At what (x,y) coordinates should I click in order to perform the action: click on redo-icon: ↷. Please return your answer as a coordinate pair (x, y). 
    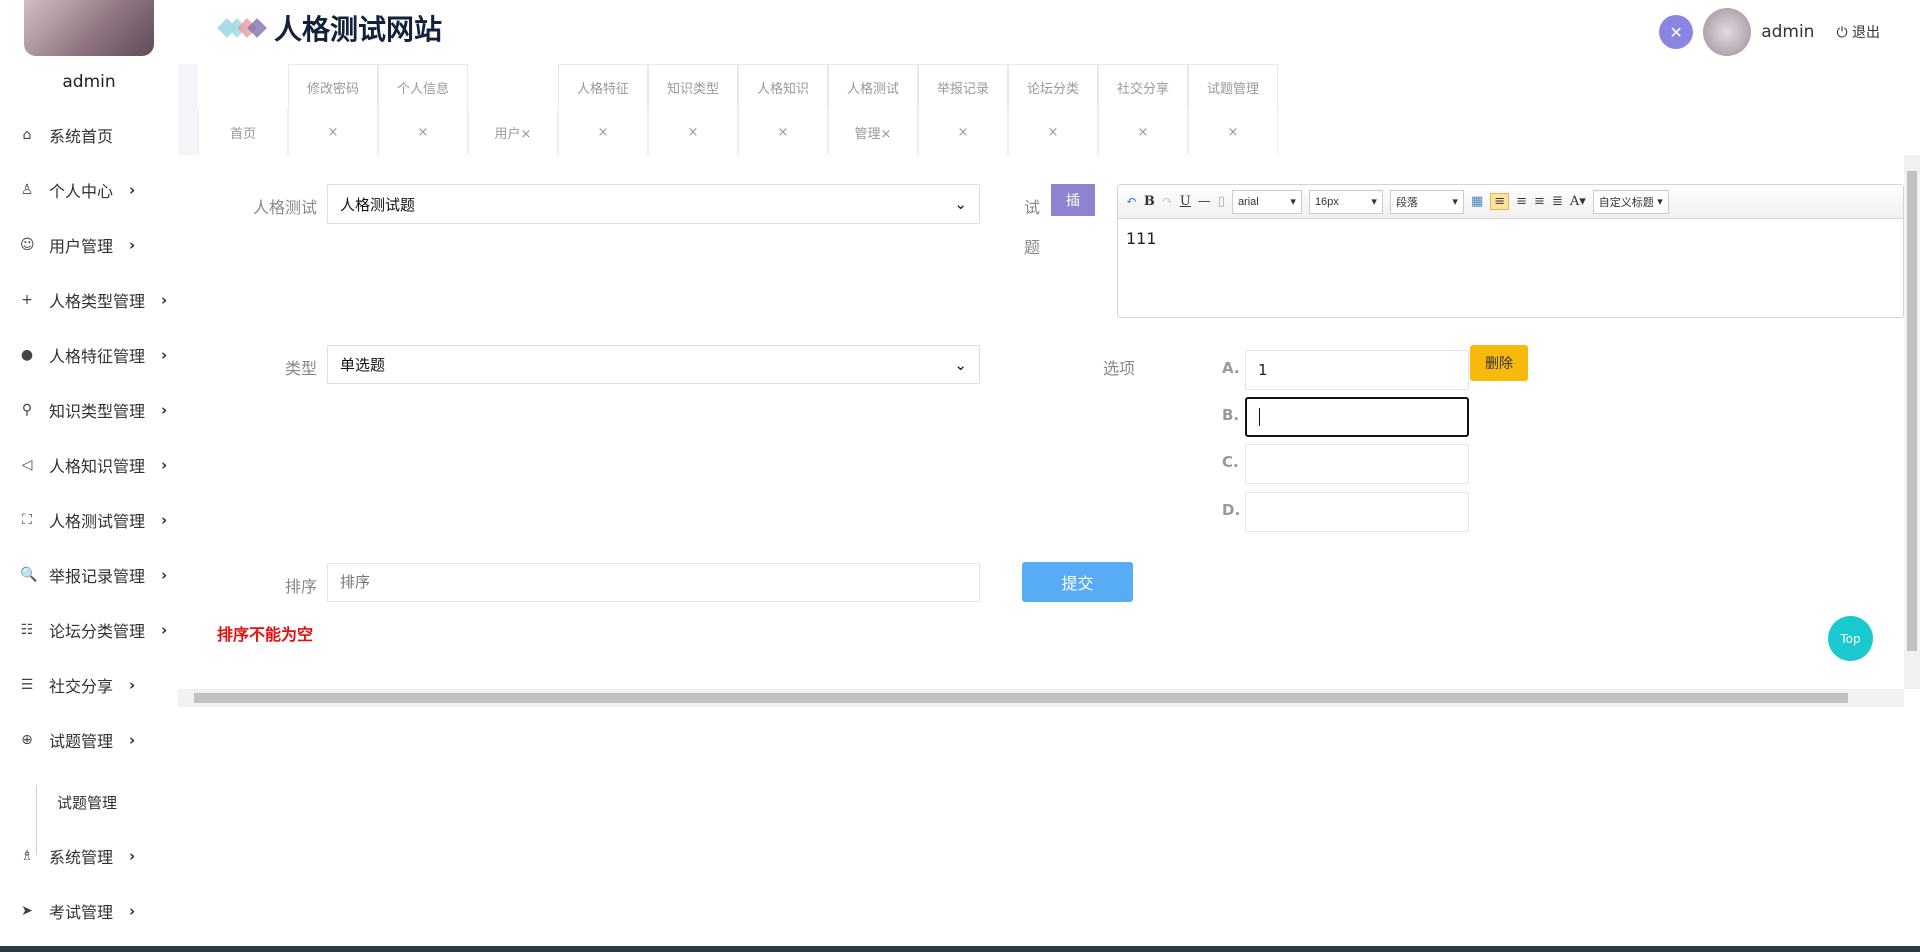
    Looking at the image, I should click on (1167, 201).